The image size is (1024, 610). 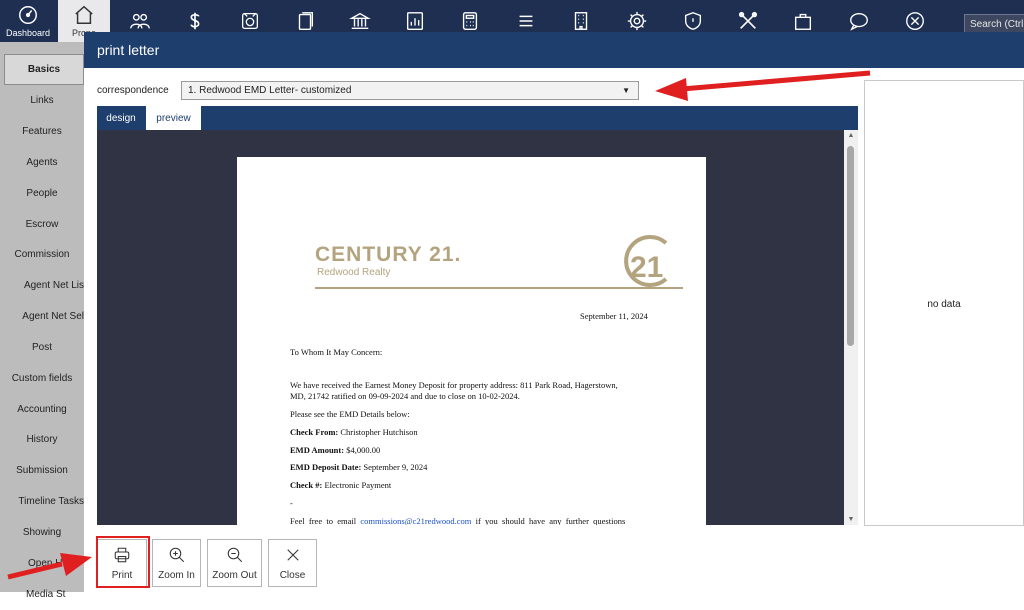 I want to click on tab-design: design, so click(x=121, y=118).